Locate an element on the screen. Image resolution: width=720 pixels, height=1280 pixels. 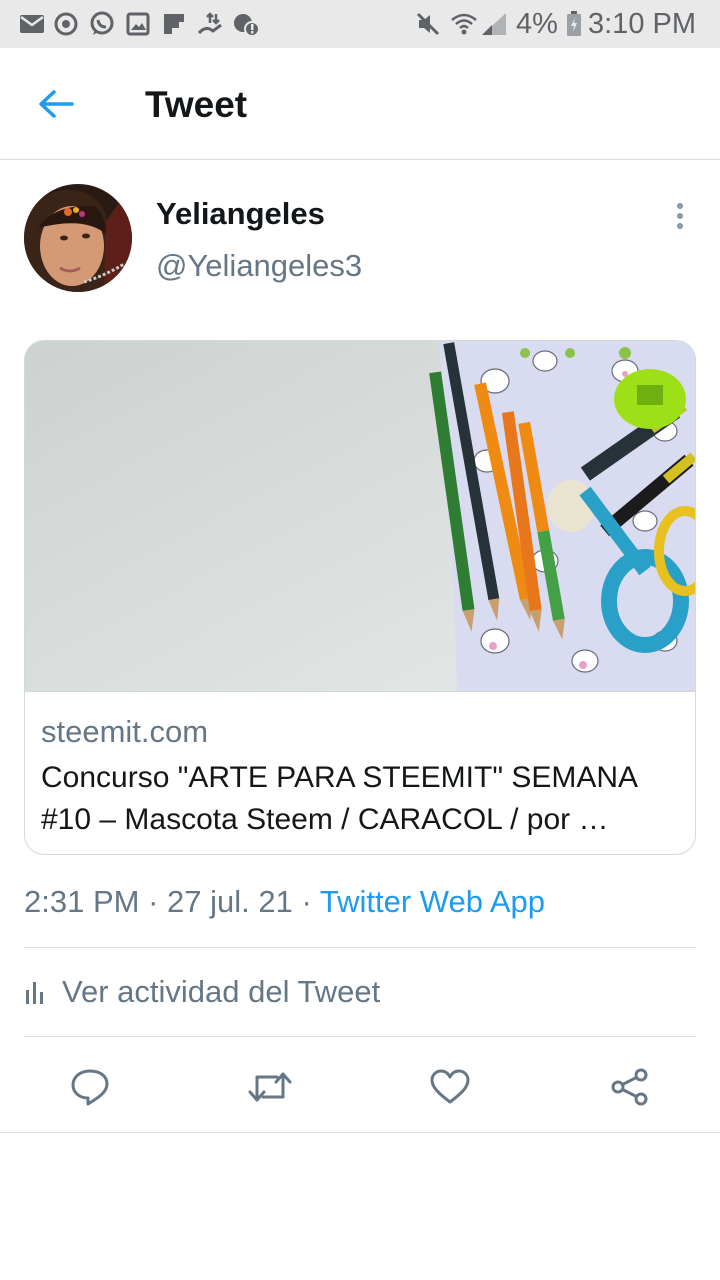
mail-icon is located at coordinates (32, 24).